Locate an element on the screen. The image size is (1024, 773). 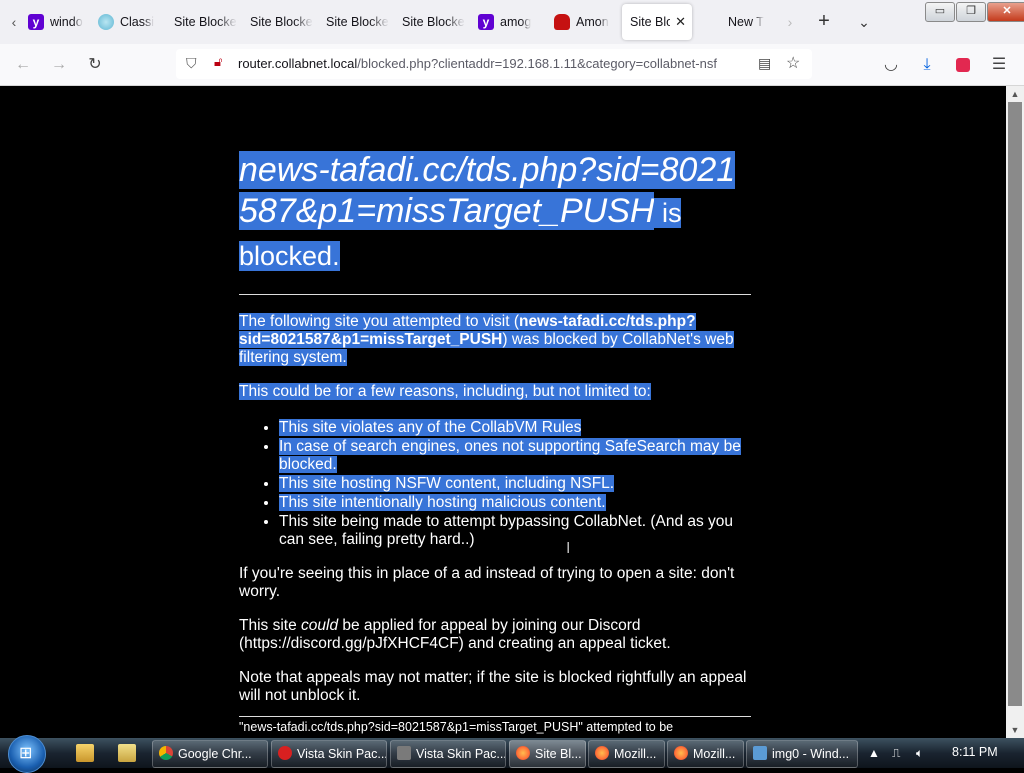
windows-logo-icon: ⊞ is located at coordinates (26, 753).